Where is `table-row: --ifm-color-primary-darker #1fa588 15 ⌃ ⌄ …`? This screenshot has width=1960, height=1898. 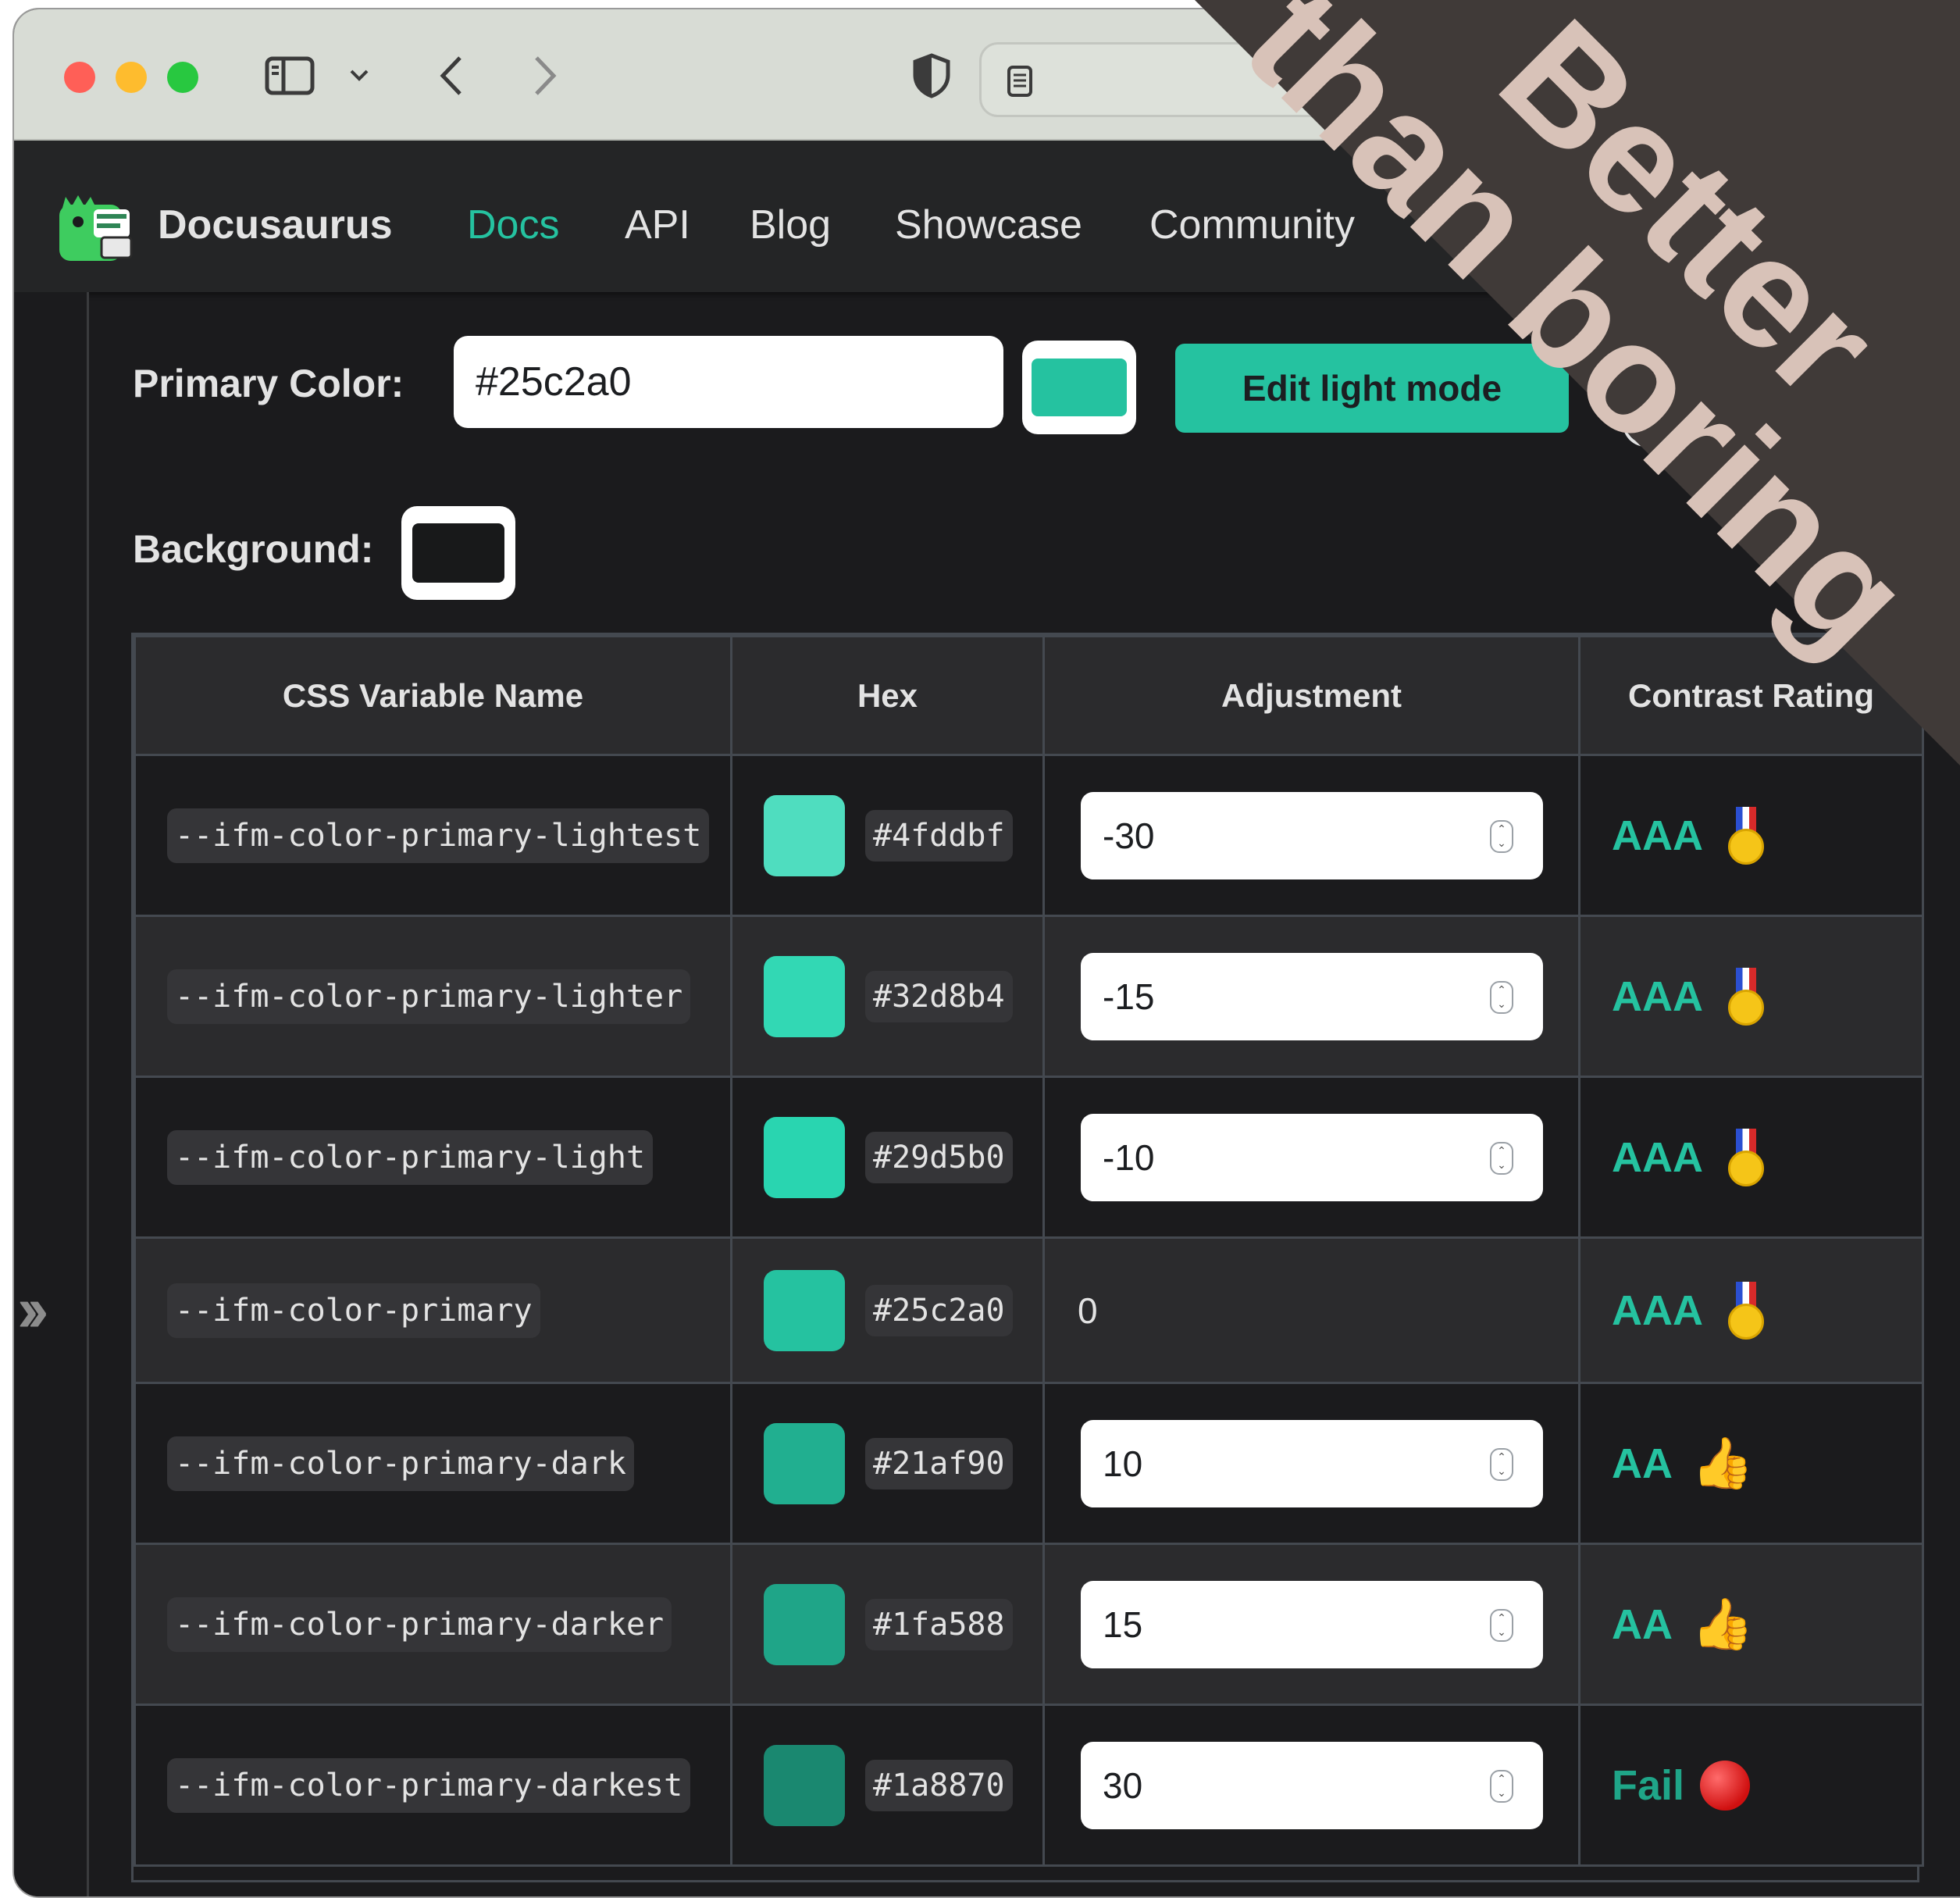 table-row: --ifm-color-primary-darker #1fa588 15 ⌃ ⌄ … is located at coordinates (1029, 1625).